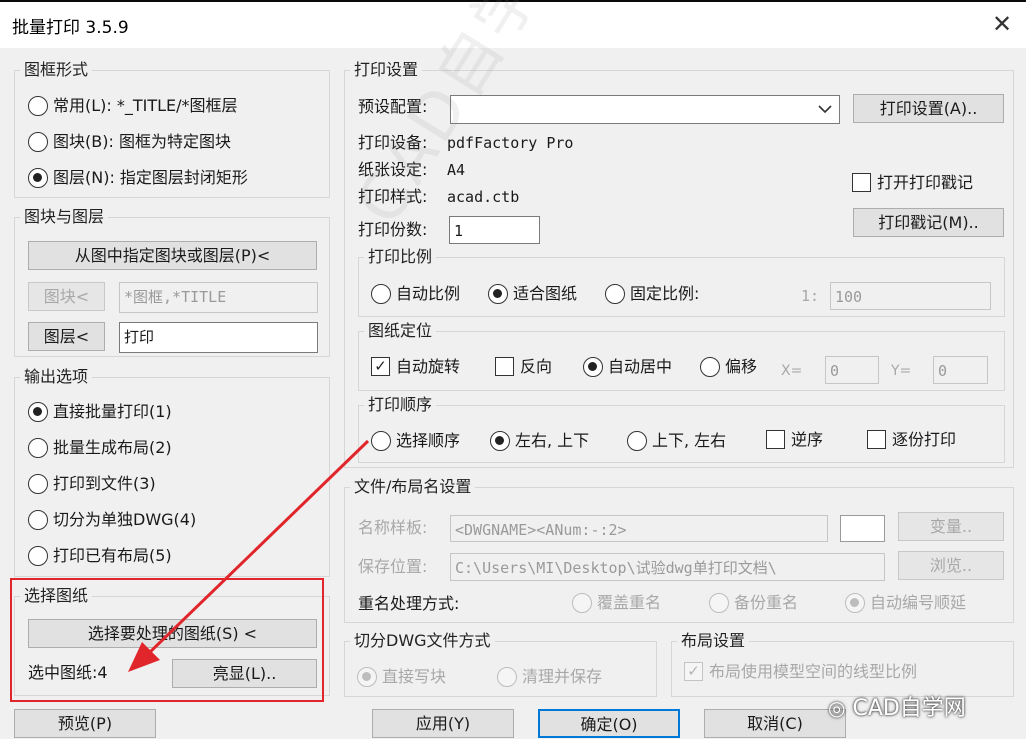 The image size is (1026, 739). What do you see at coordinates (249, 555) in the screenshot?
I see `annotation-arrow-icon` at bounding box center [249, 555].